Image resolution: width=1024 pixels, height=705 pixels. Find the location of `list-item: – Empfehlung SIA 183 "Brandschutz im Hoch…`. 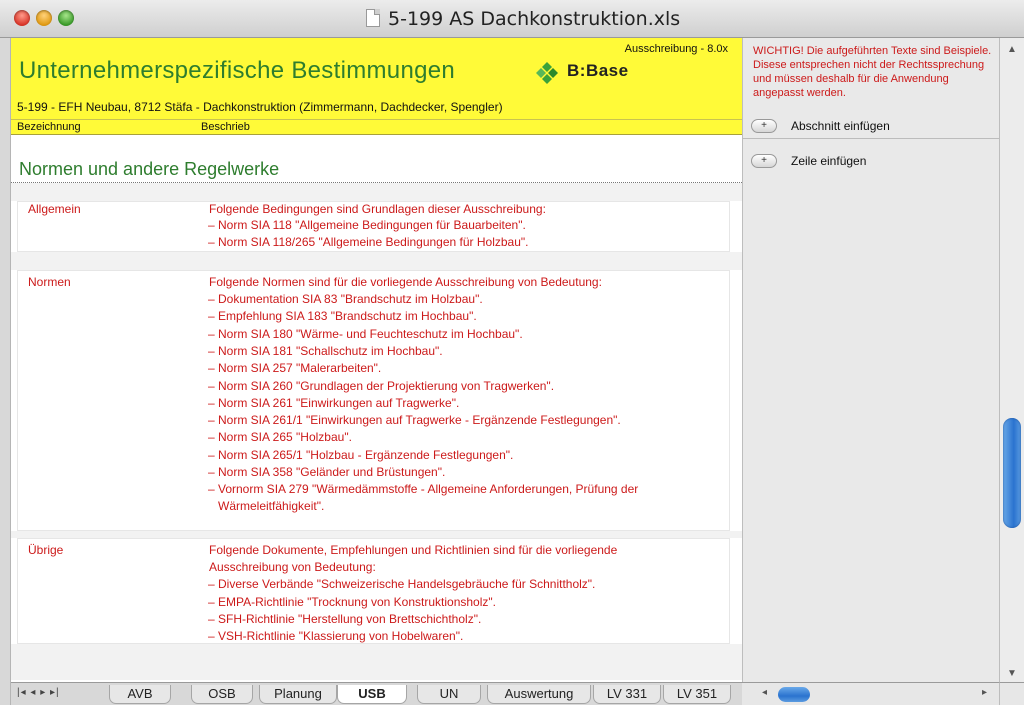

list-item: – Empfehlung SIA 183 "Brandschutz im Hoch… is located at coordinates (342, 316).